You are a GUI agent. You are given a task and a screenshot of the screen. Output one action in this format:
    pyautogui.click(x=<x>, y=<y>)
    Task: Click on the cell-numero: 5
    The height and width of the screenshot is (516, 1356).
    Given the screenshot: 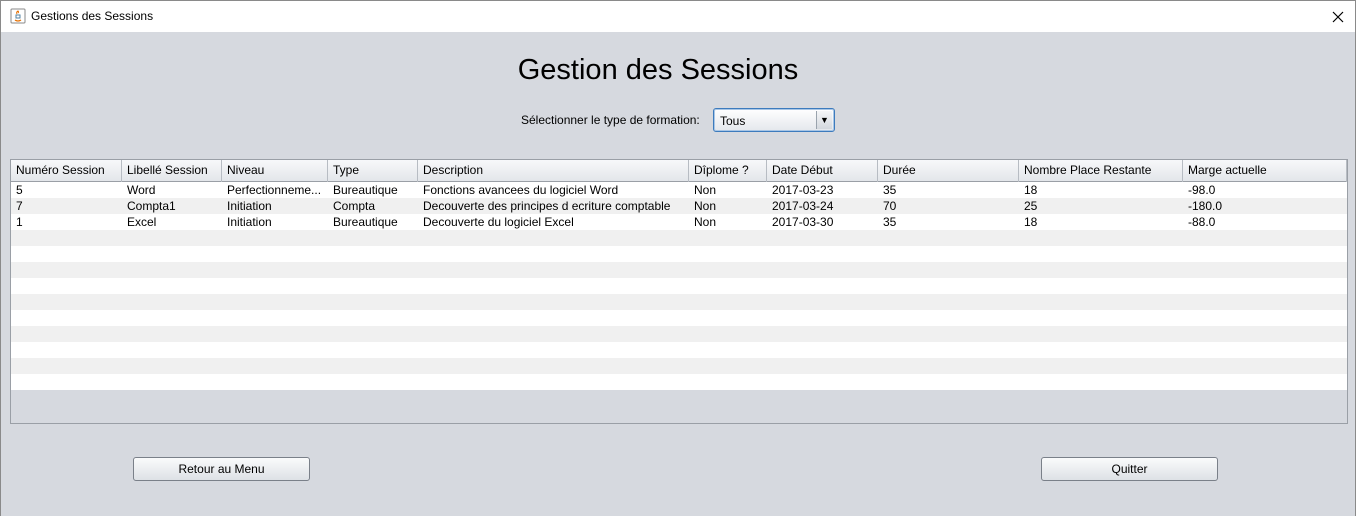 What is the action you would take?
    pyautogui.click(x=19, y=190)
    